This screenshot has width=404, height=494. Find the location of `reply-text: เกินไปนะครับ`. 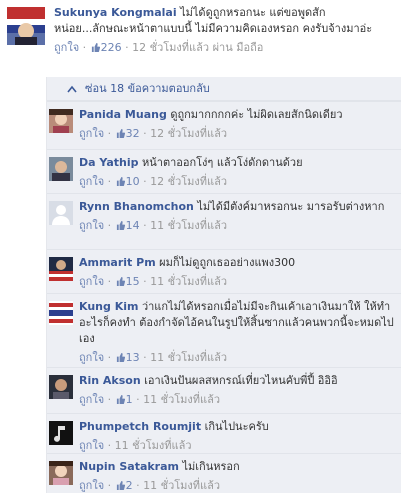

reply-text: เกินไปนะครับ is located at coordinates (236, 426).